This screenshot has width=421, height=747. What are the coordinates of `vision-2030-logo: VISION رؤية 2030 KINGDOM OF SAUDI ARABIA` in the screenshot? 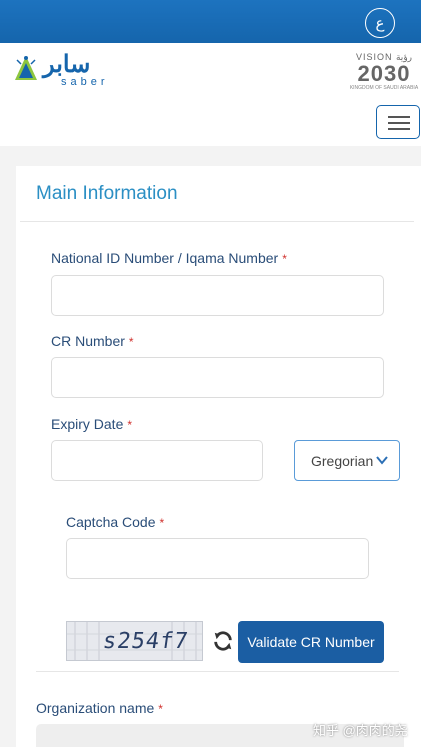 It's located at (384, 79).